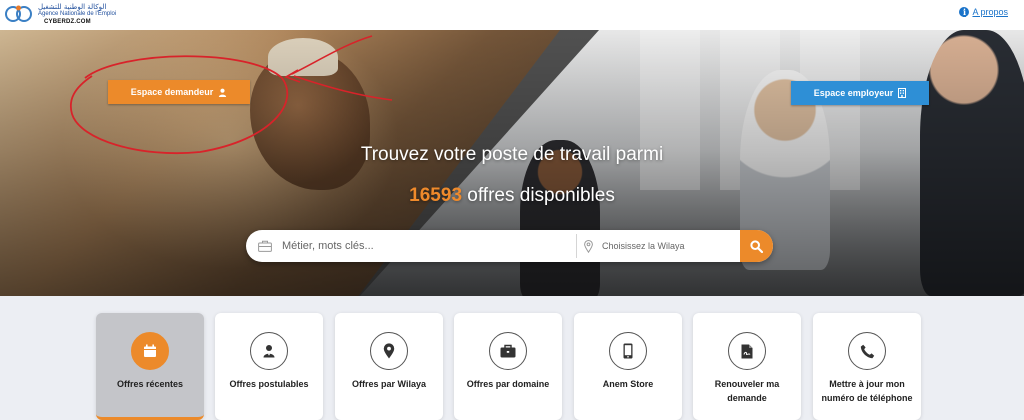 This screenshot has height=420, width=1024. I want to click on search-bar, so click(509, 246).